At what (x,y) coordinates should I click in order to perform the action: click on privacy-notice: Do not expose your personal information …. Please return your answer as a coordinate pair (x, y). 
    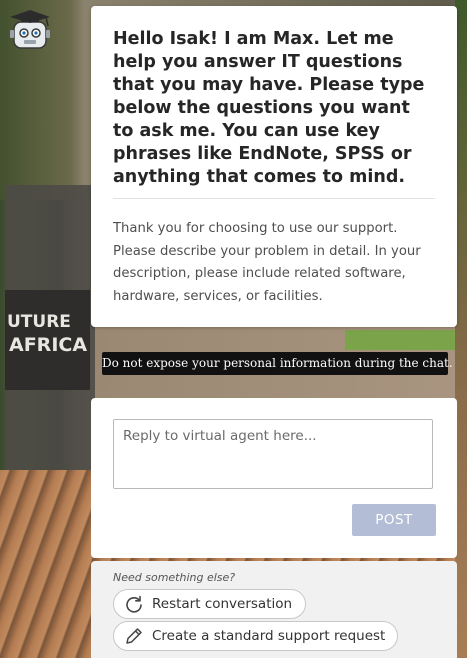
    Looking at the image, I should click on (277, 363).